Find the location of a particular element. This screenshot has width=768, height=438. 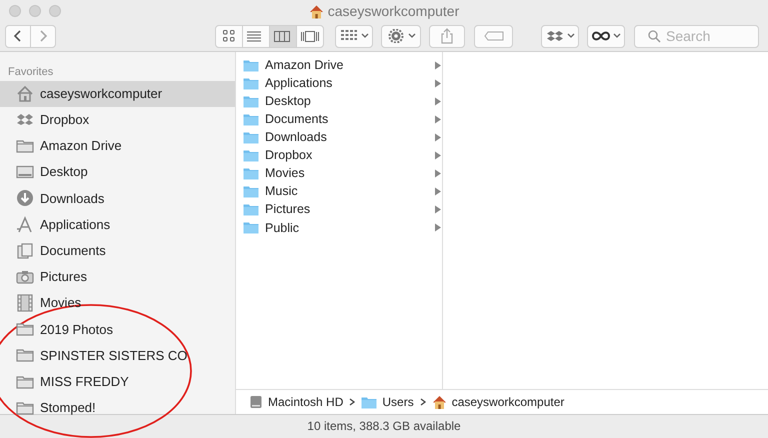

infinity-button is located at coordinates (606, 36).